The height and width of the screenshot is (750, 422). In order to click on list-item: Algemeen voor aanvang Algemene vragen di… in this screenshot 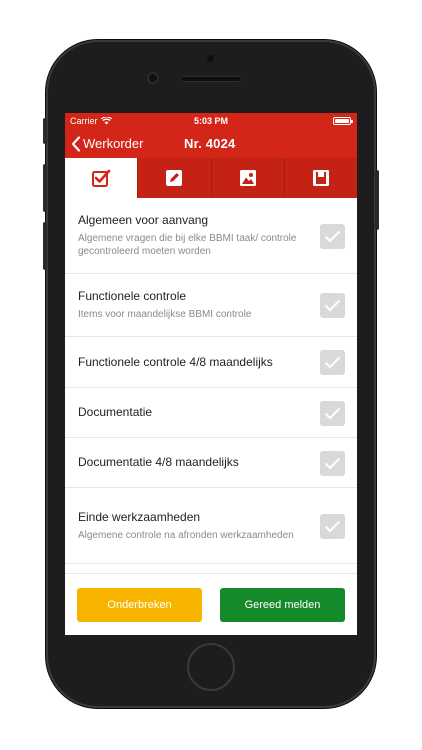, I will do `click(211, 236)`.